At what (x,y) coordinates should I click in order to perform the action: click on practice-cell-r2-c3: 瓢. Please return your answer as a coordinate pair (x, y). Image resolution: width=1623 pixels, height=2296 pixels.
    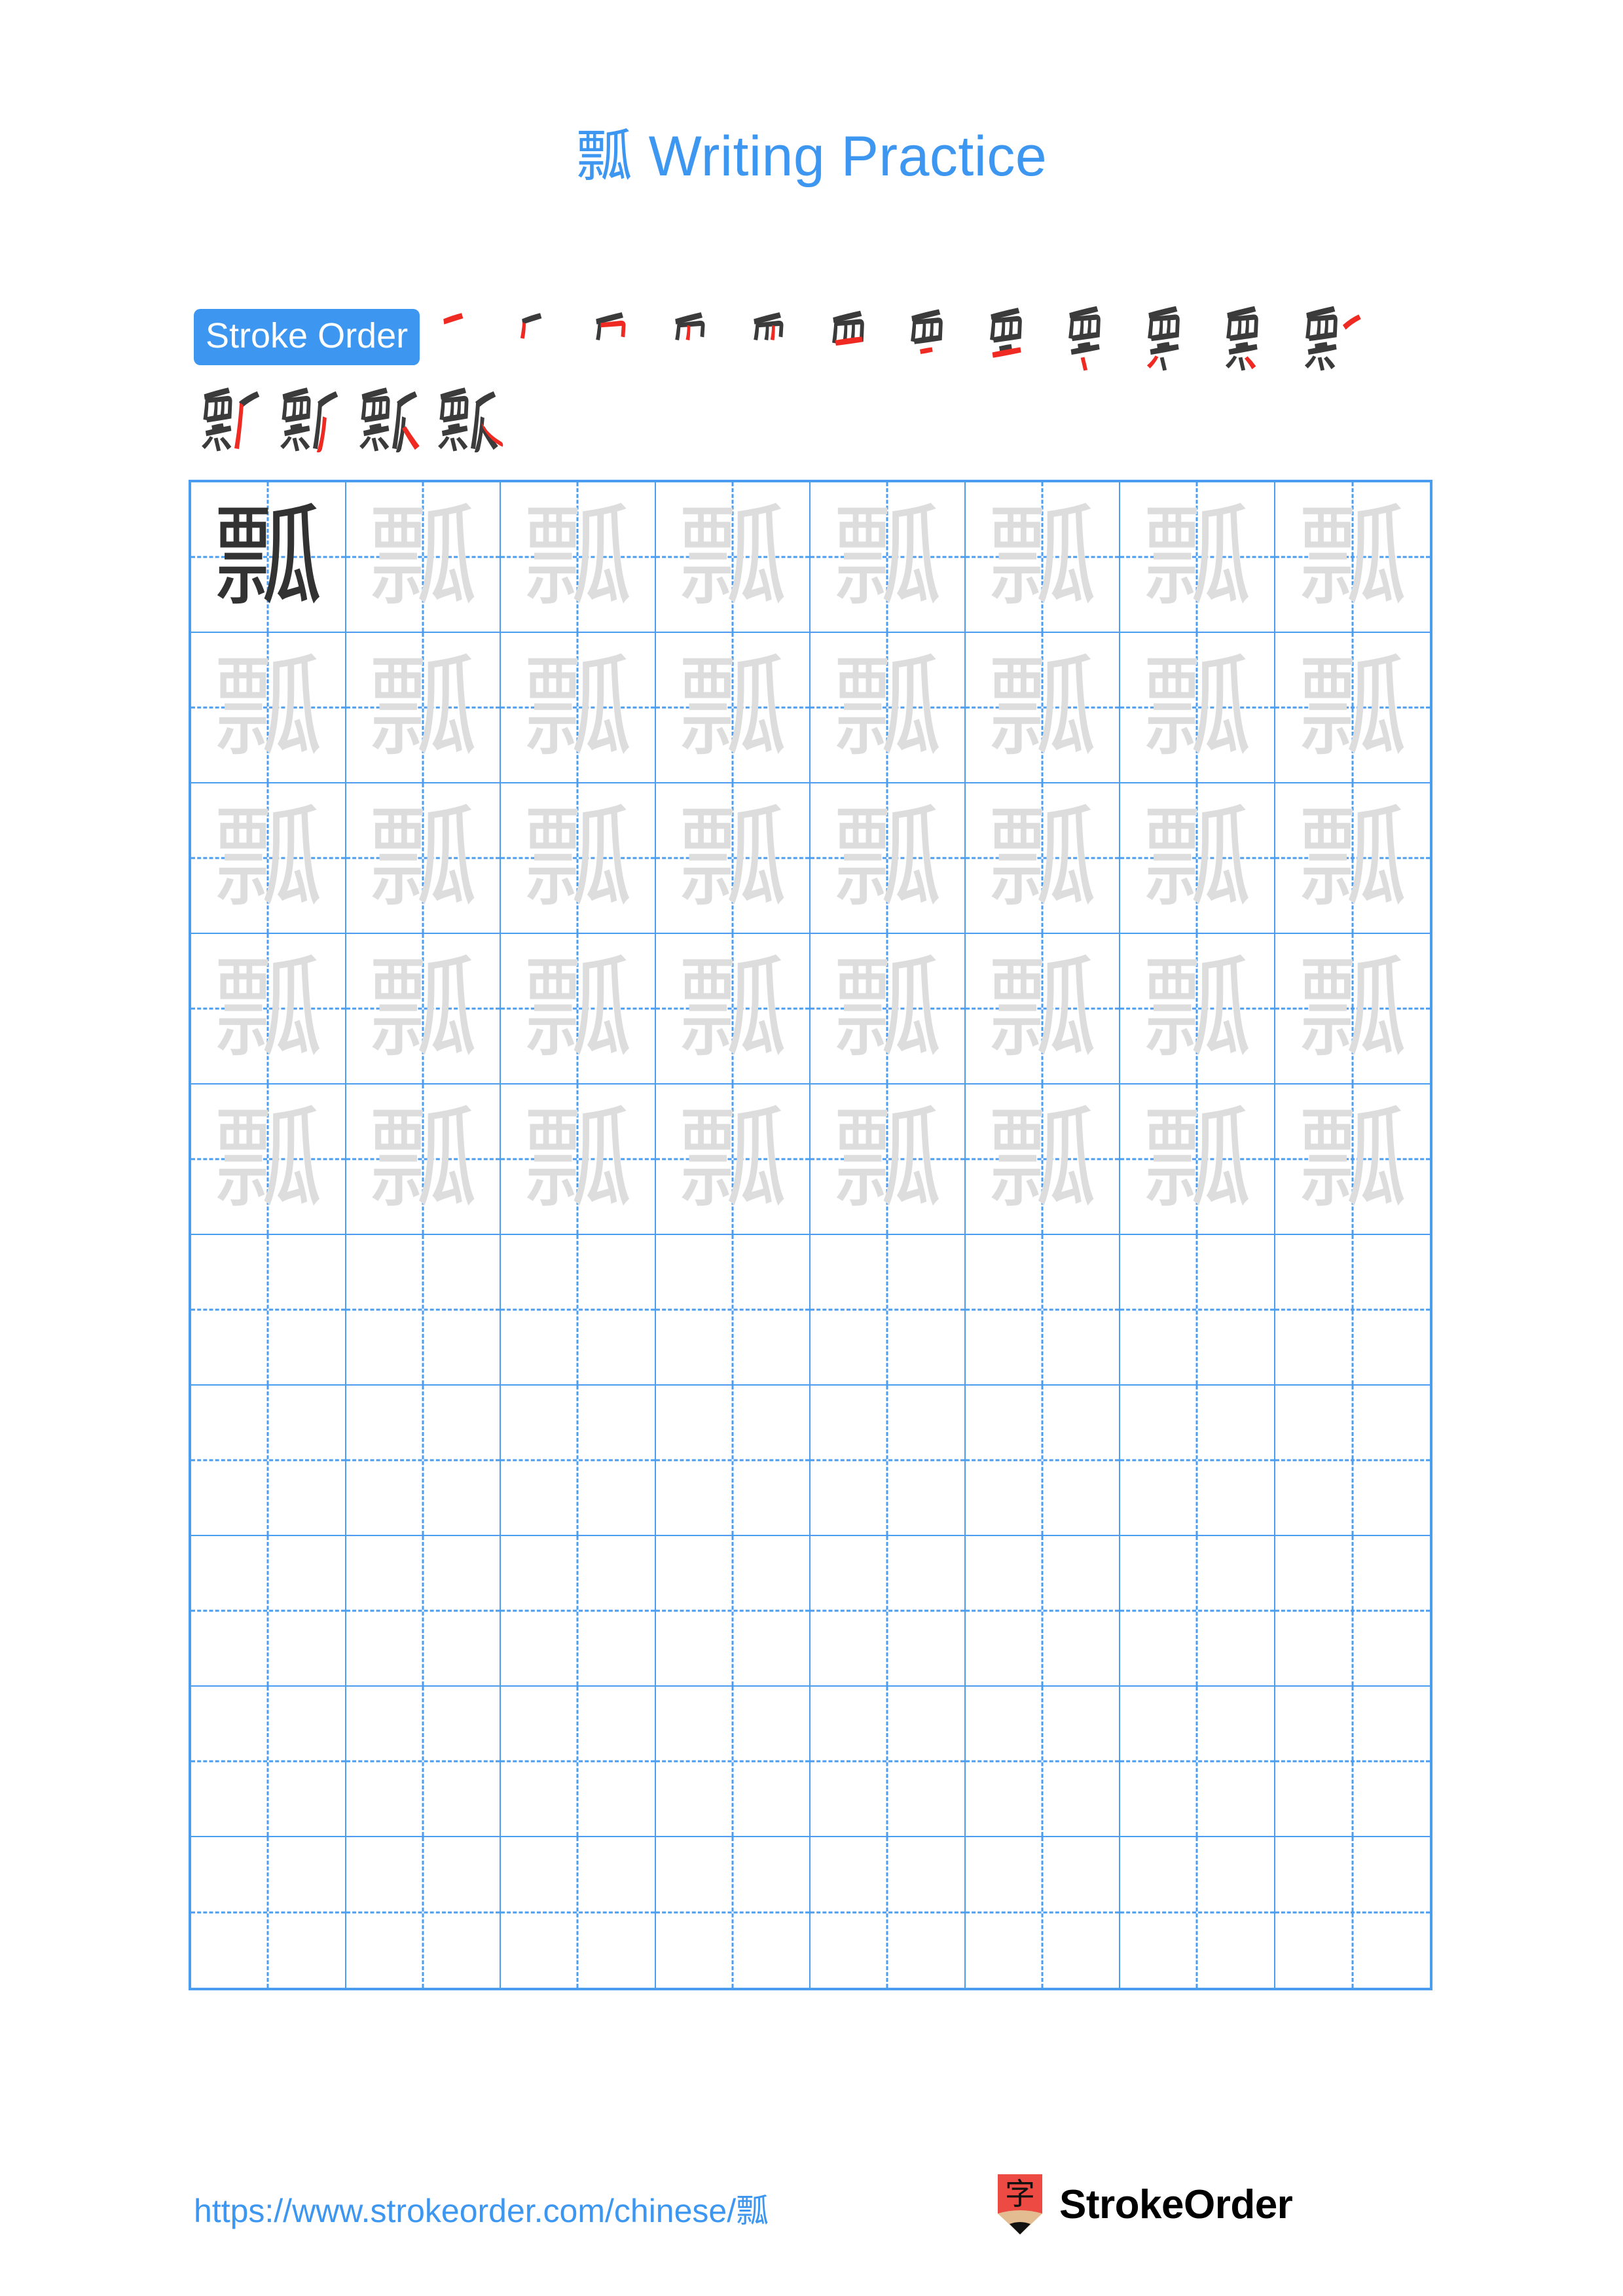
    Looking at the image, I should click on (733, 858).